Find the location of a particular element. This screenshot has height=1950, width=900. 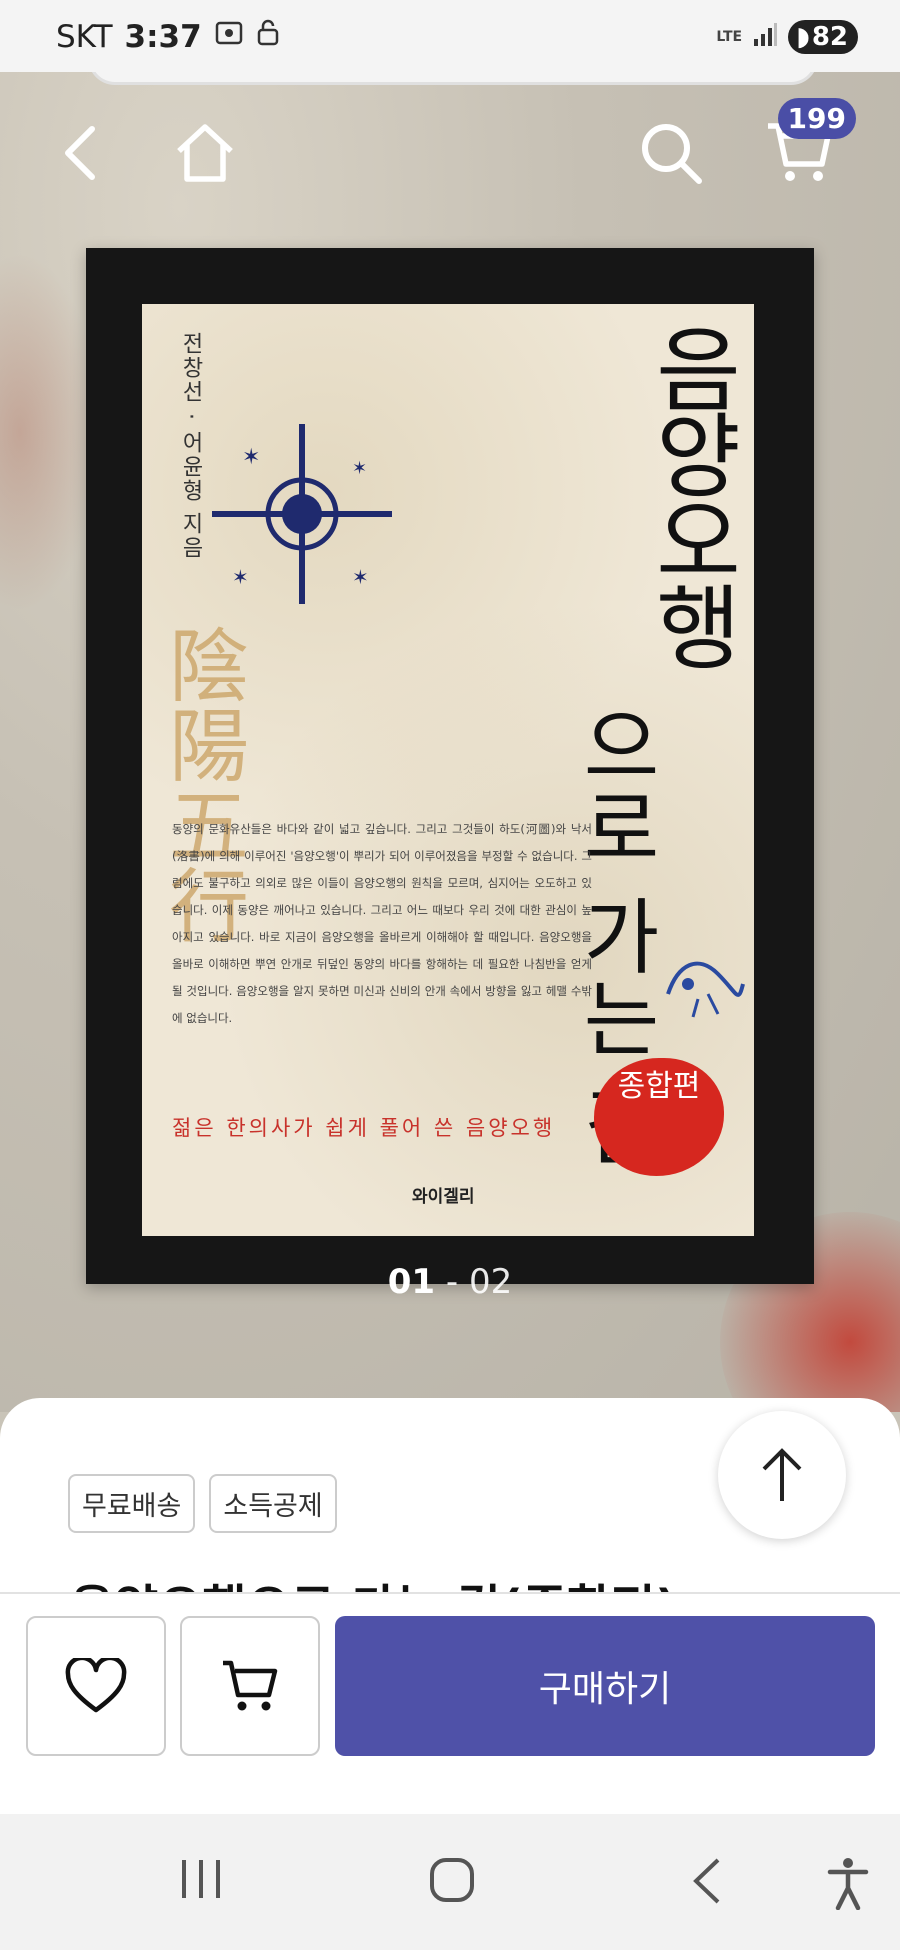

back-button is located at coordinates (81, 153).